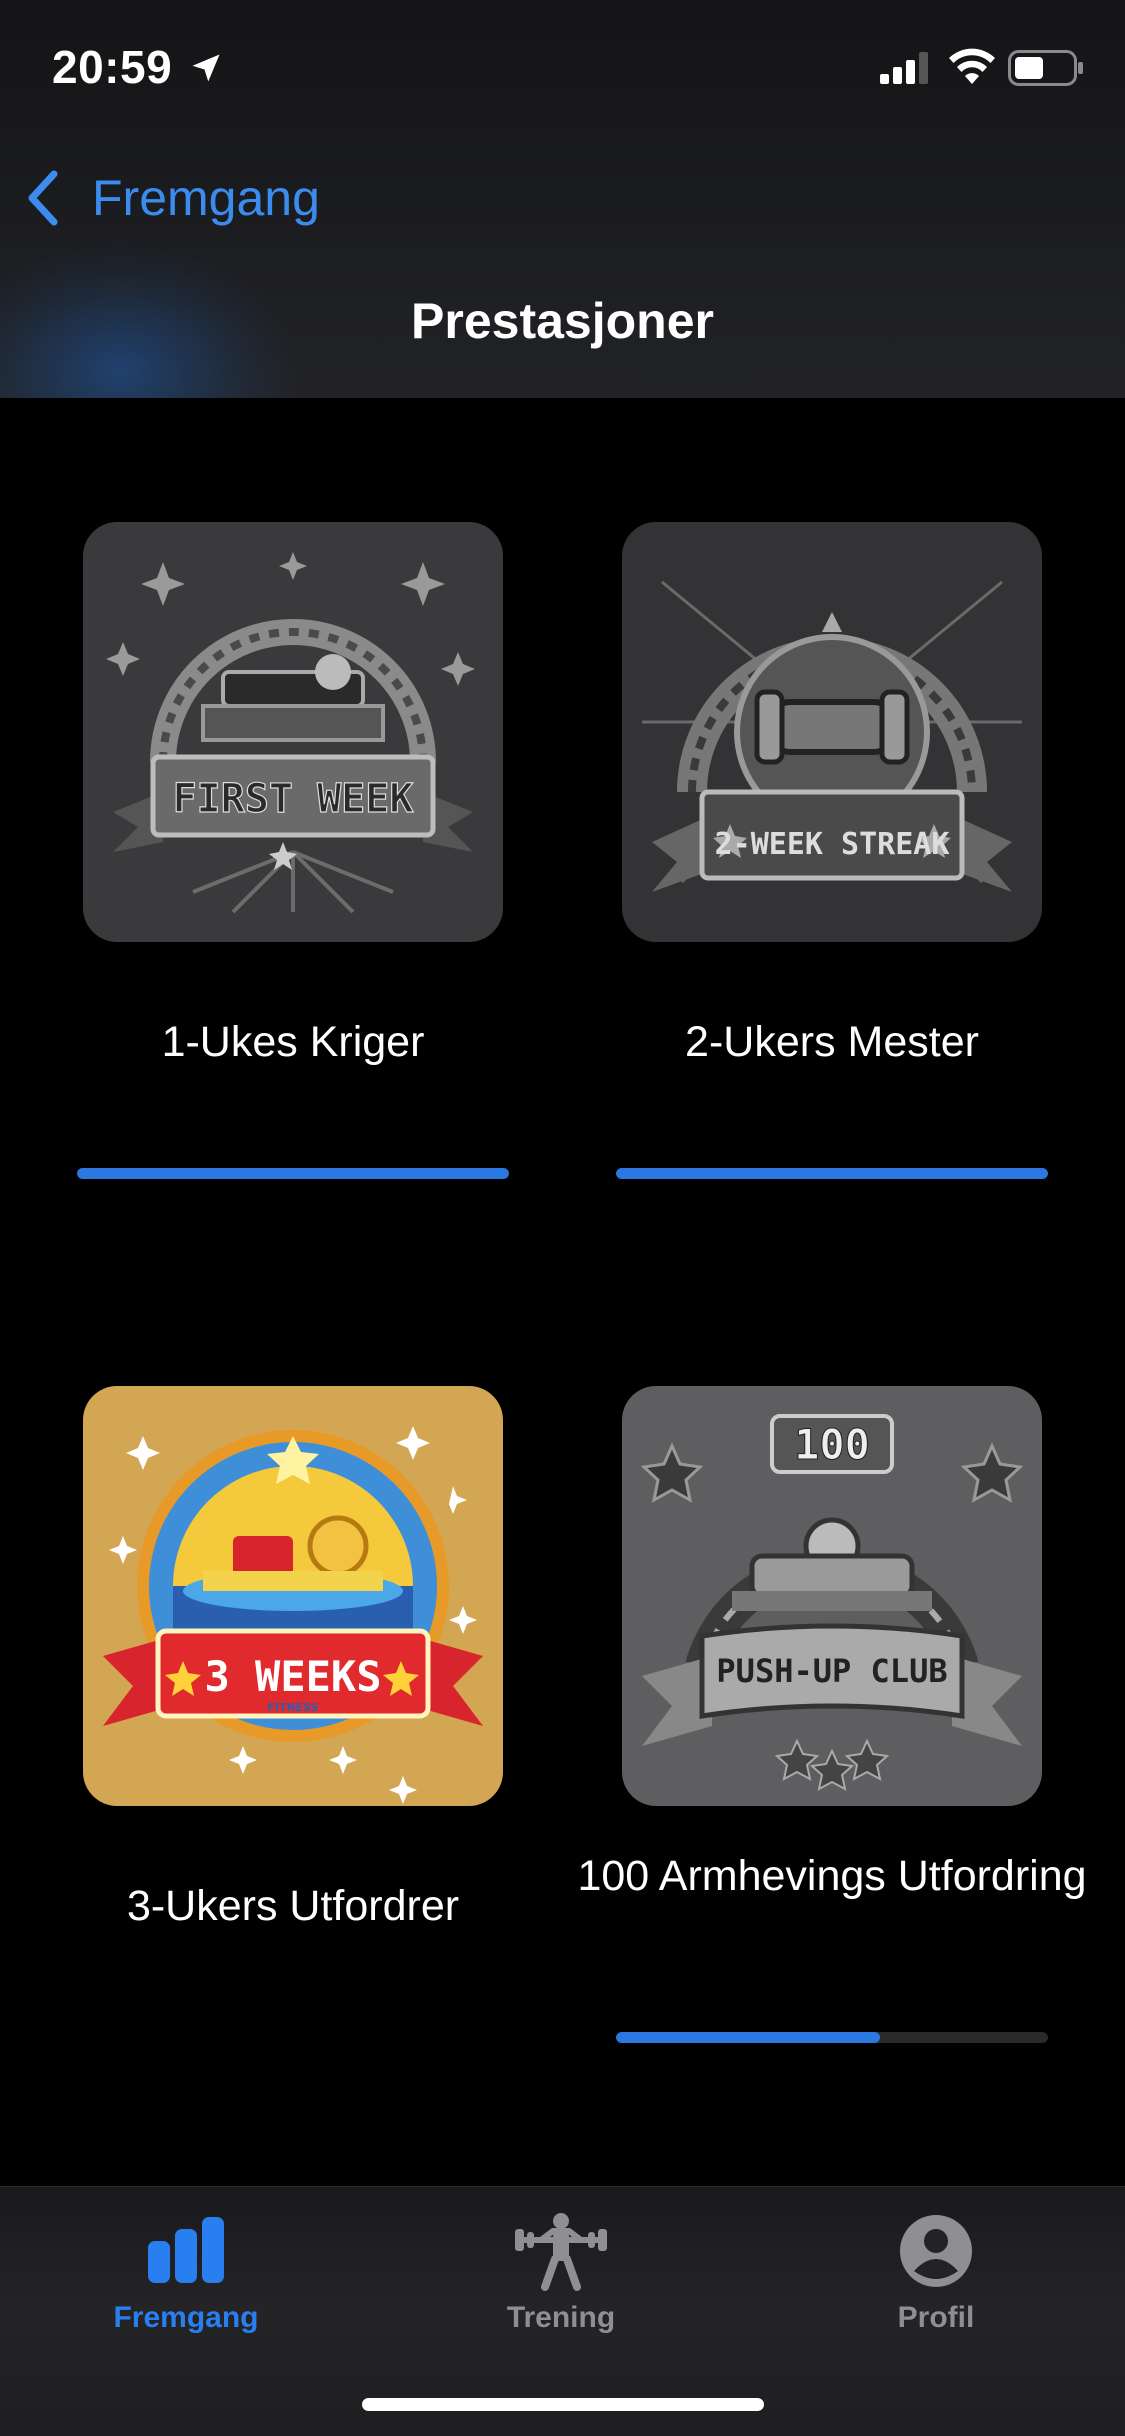 The height and width of the screenshot is (2436, 1125). I want to click on tab-profil: Profil, so click(936, 2281).